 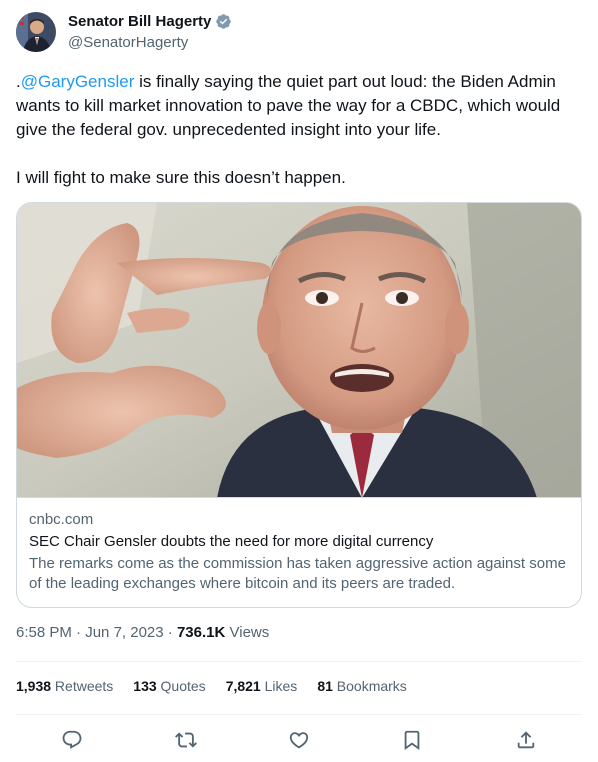 I want to click on name-row: Senator Bill Hagerty, so click(x=150, y=21).